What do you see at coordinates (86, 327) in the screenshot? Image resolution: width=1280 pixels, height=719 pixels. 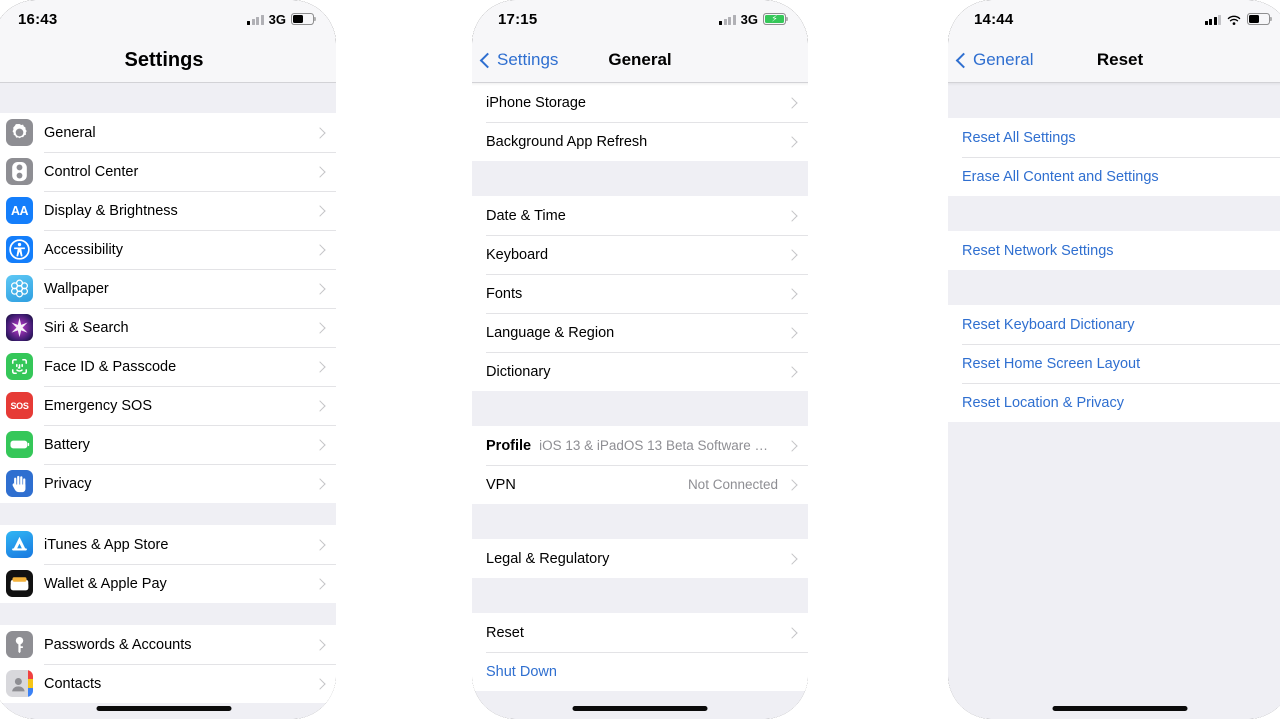 I see `list-item-label: Siri & Search` at bounding box center [86, 327].